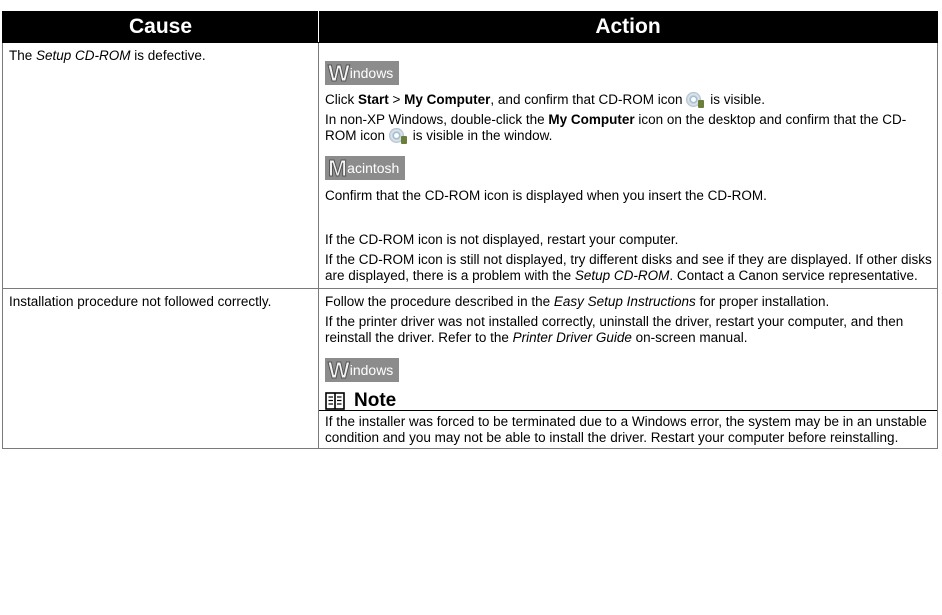  I want to click on note-heading: Note, so click(628, 400).